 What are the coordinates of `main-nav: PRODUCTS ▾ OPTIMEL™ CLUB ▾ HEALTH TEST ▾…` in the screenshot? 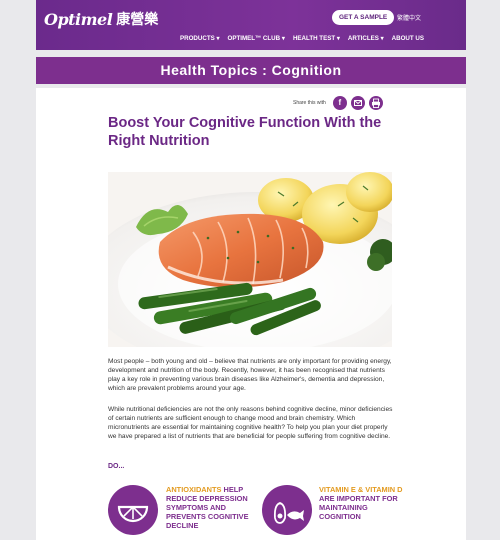 It's located at (302, 38).